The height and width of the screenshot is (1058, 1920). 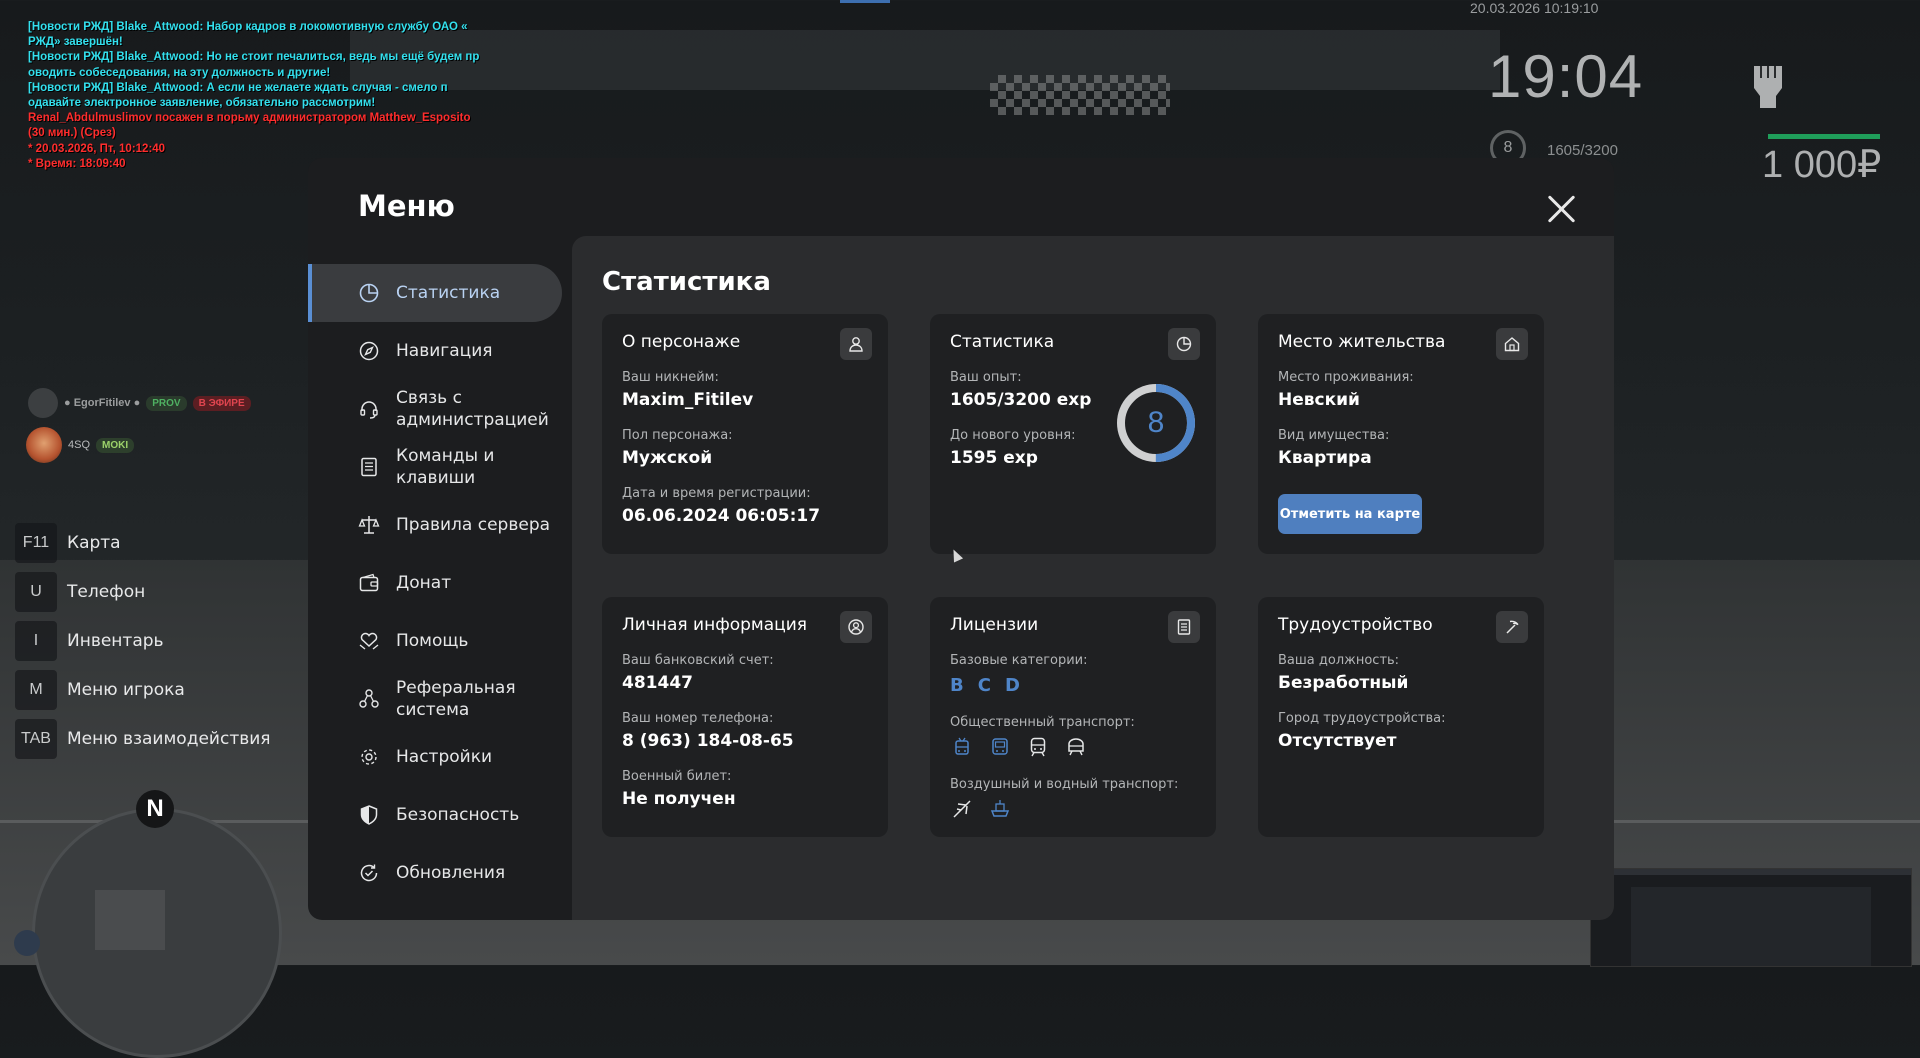 What do you see at coordinates (1534, 8) in the screenshot?
I see `hud-date: 20.03.2026 10:19:10` at bounding box center [1534, 8].